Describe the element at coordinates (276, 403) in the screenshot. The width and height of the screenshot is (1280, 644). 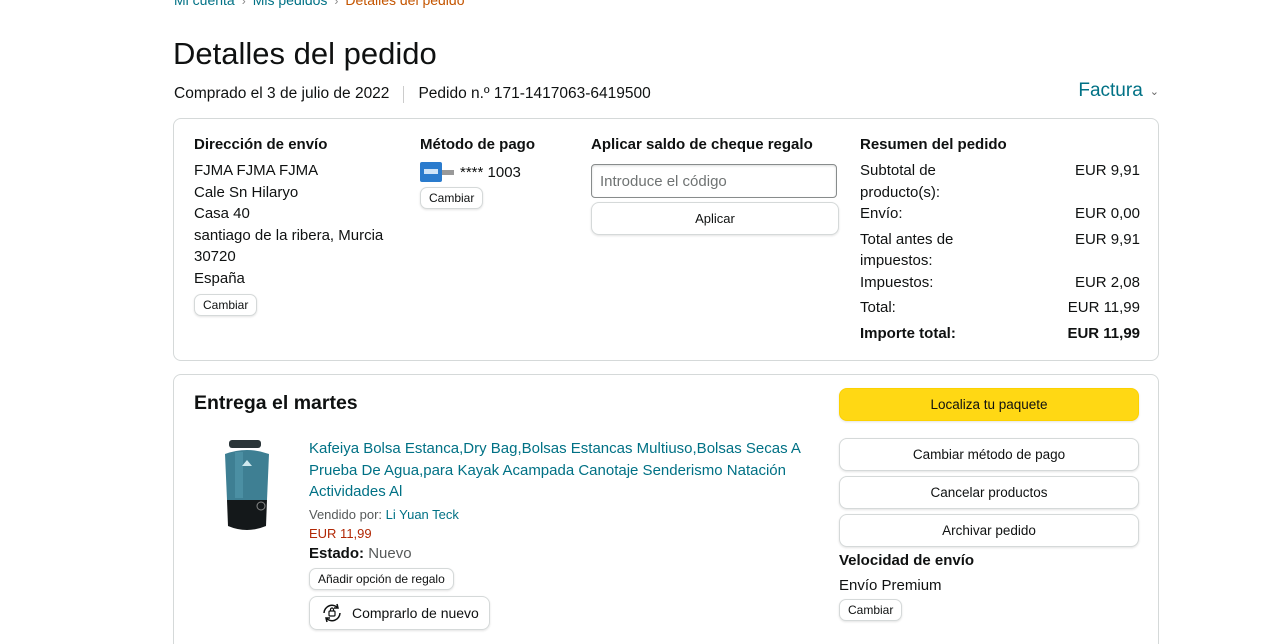
I see `delivery-title: Entrega el martes` at that location.